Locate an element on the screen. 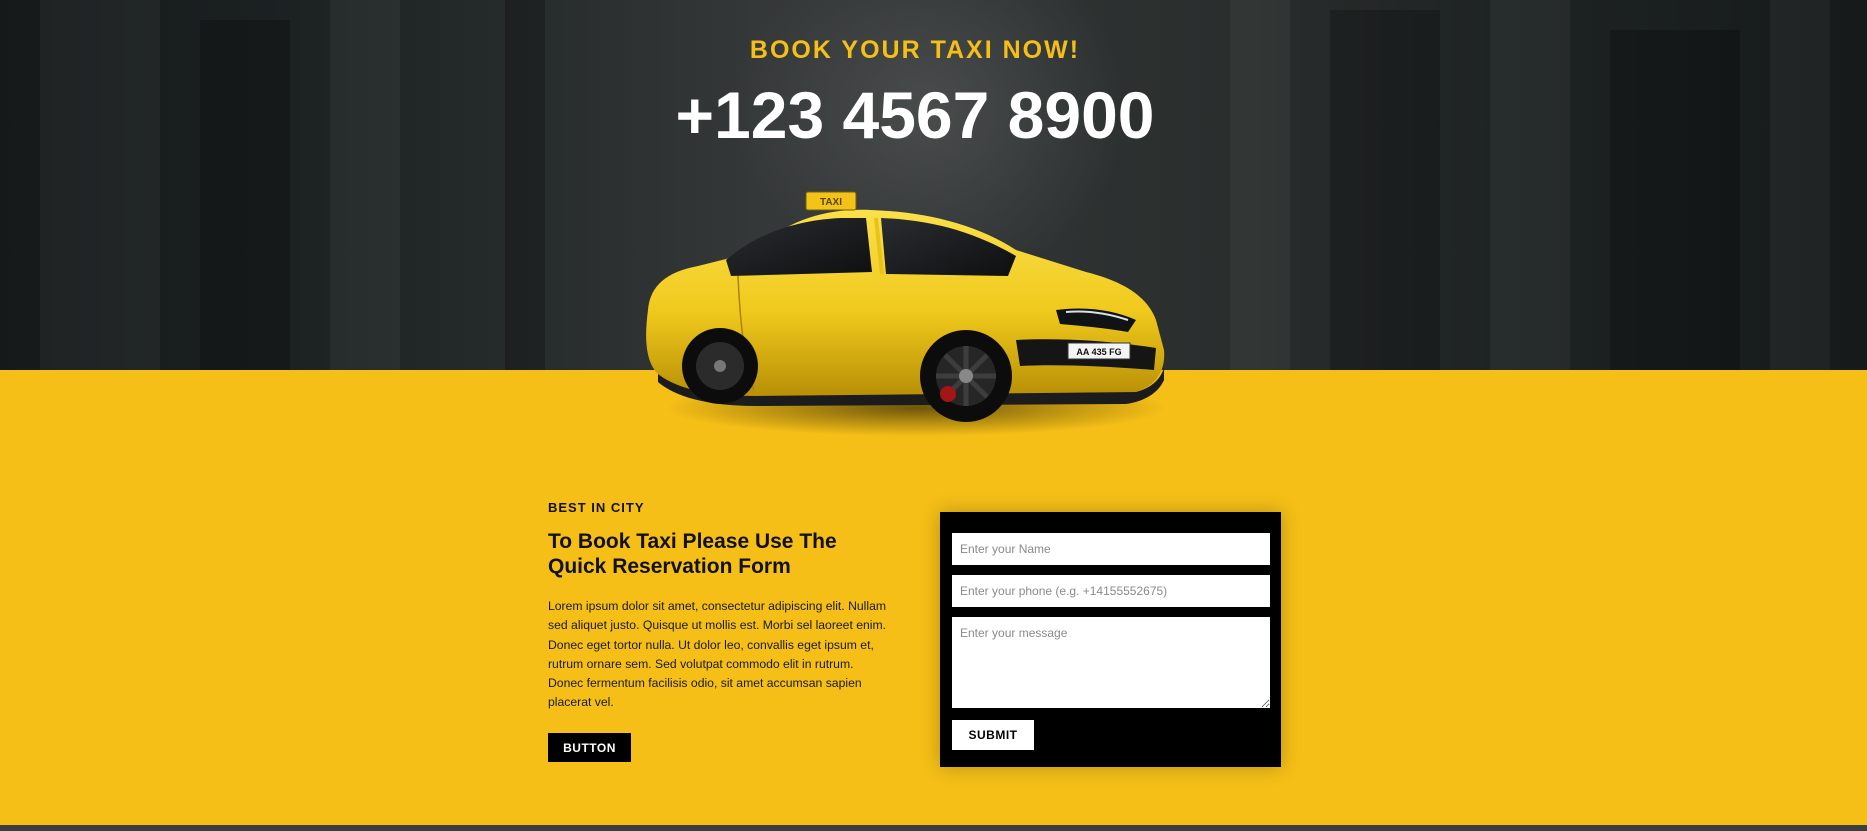 The height and width of the screenshot is (831, 1867). submit-button: SUBMIT is located at coordinates (993, 735).